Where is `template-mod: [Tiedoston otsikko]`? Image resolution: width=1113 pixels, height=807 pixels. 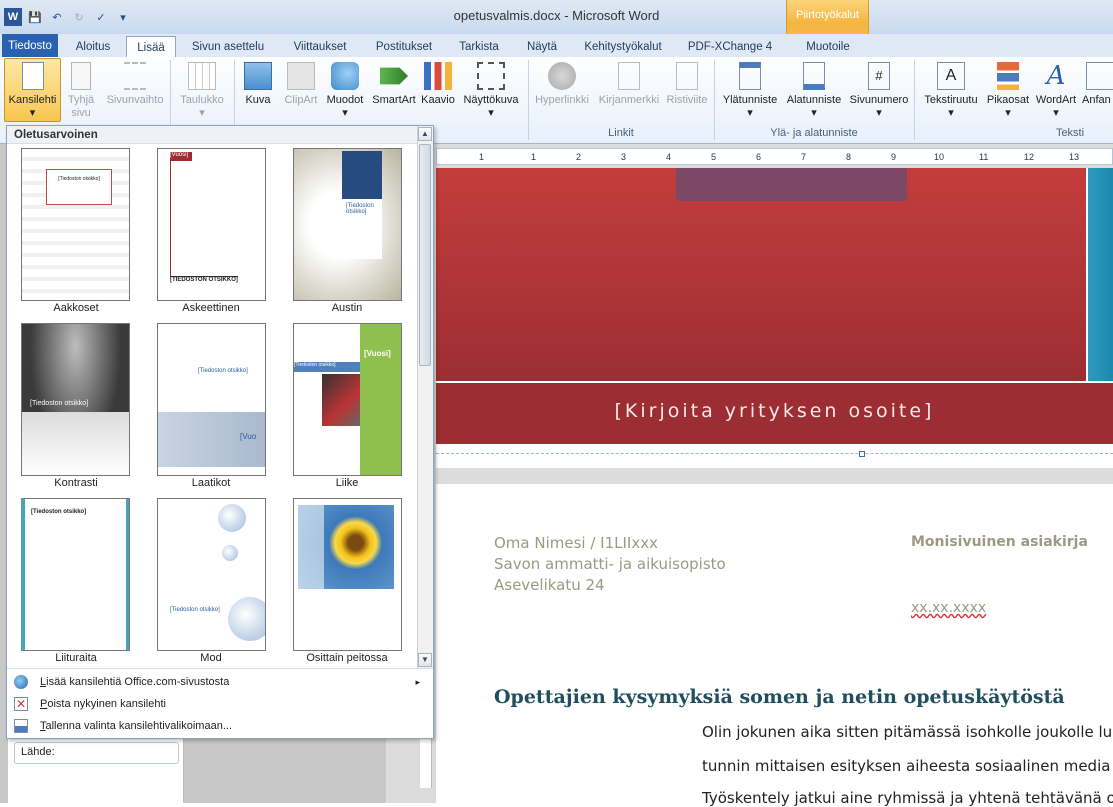
template-mod: [Tiedoston otsikko] is located at coordinates (211, 574).